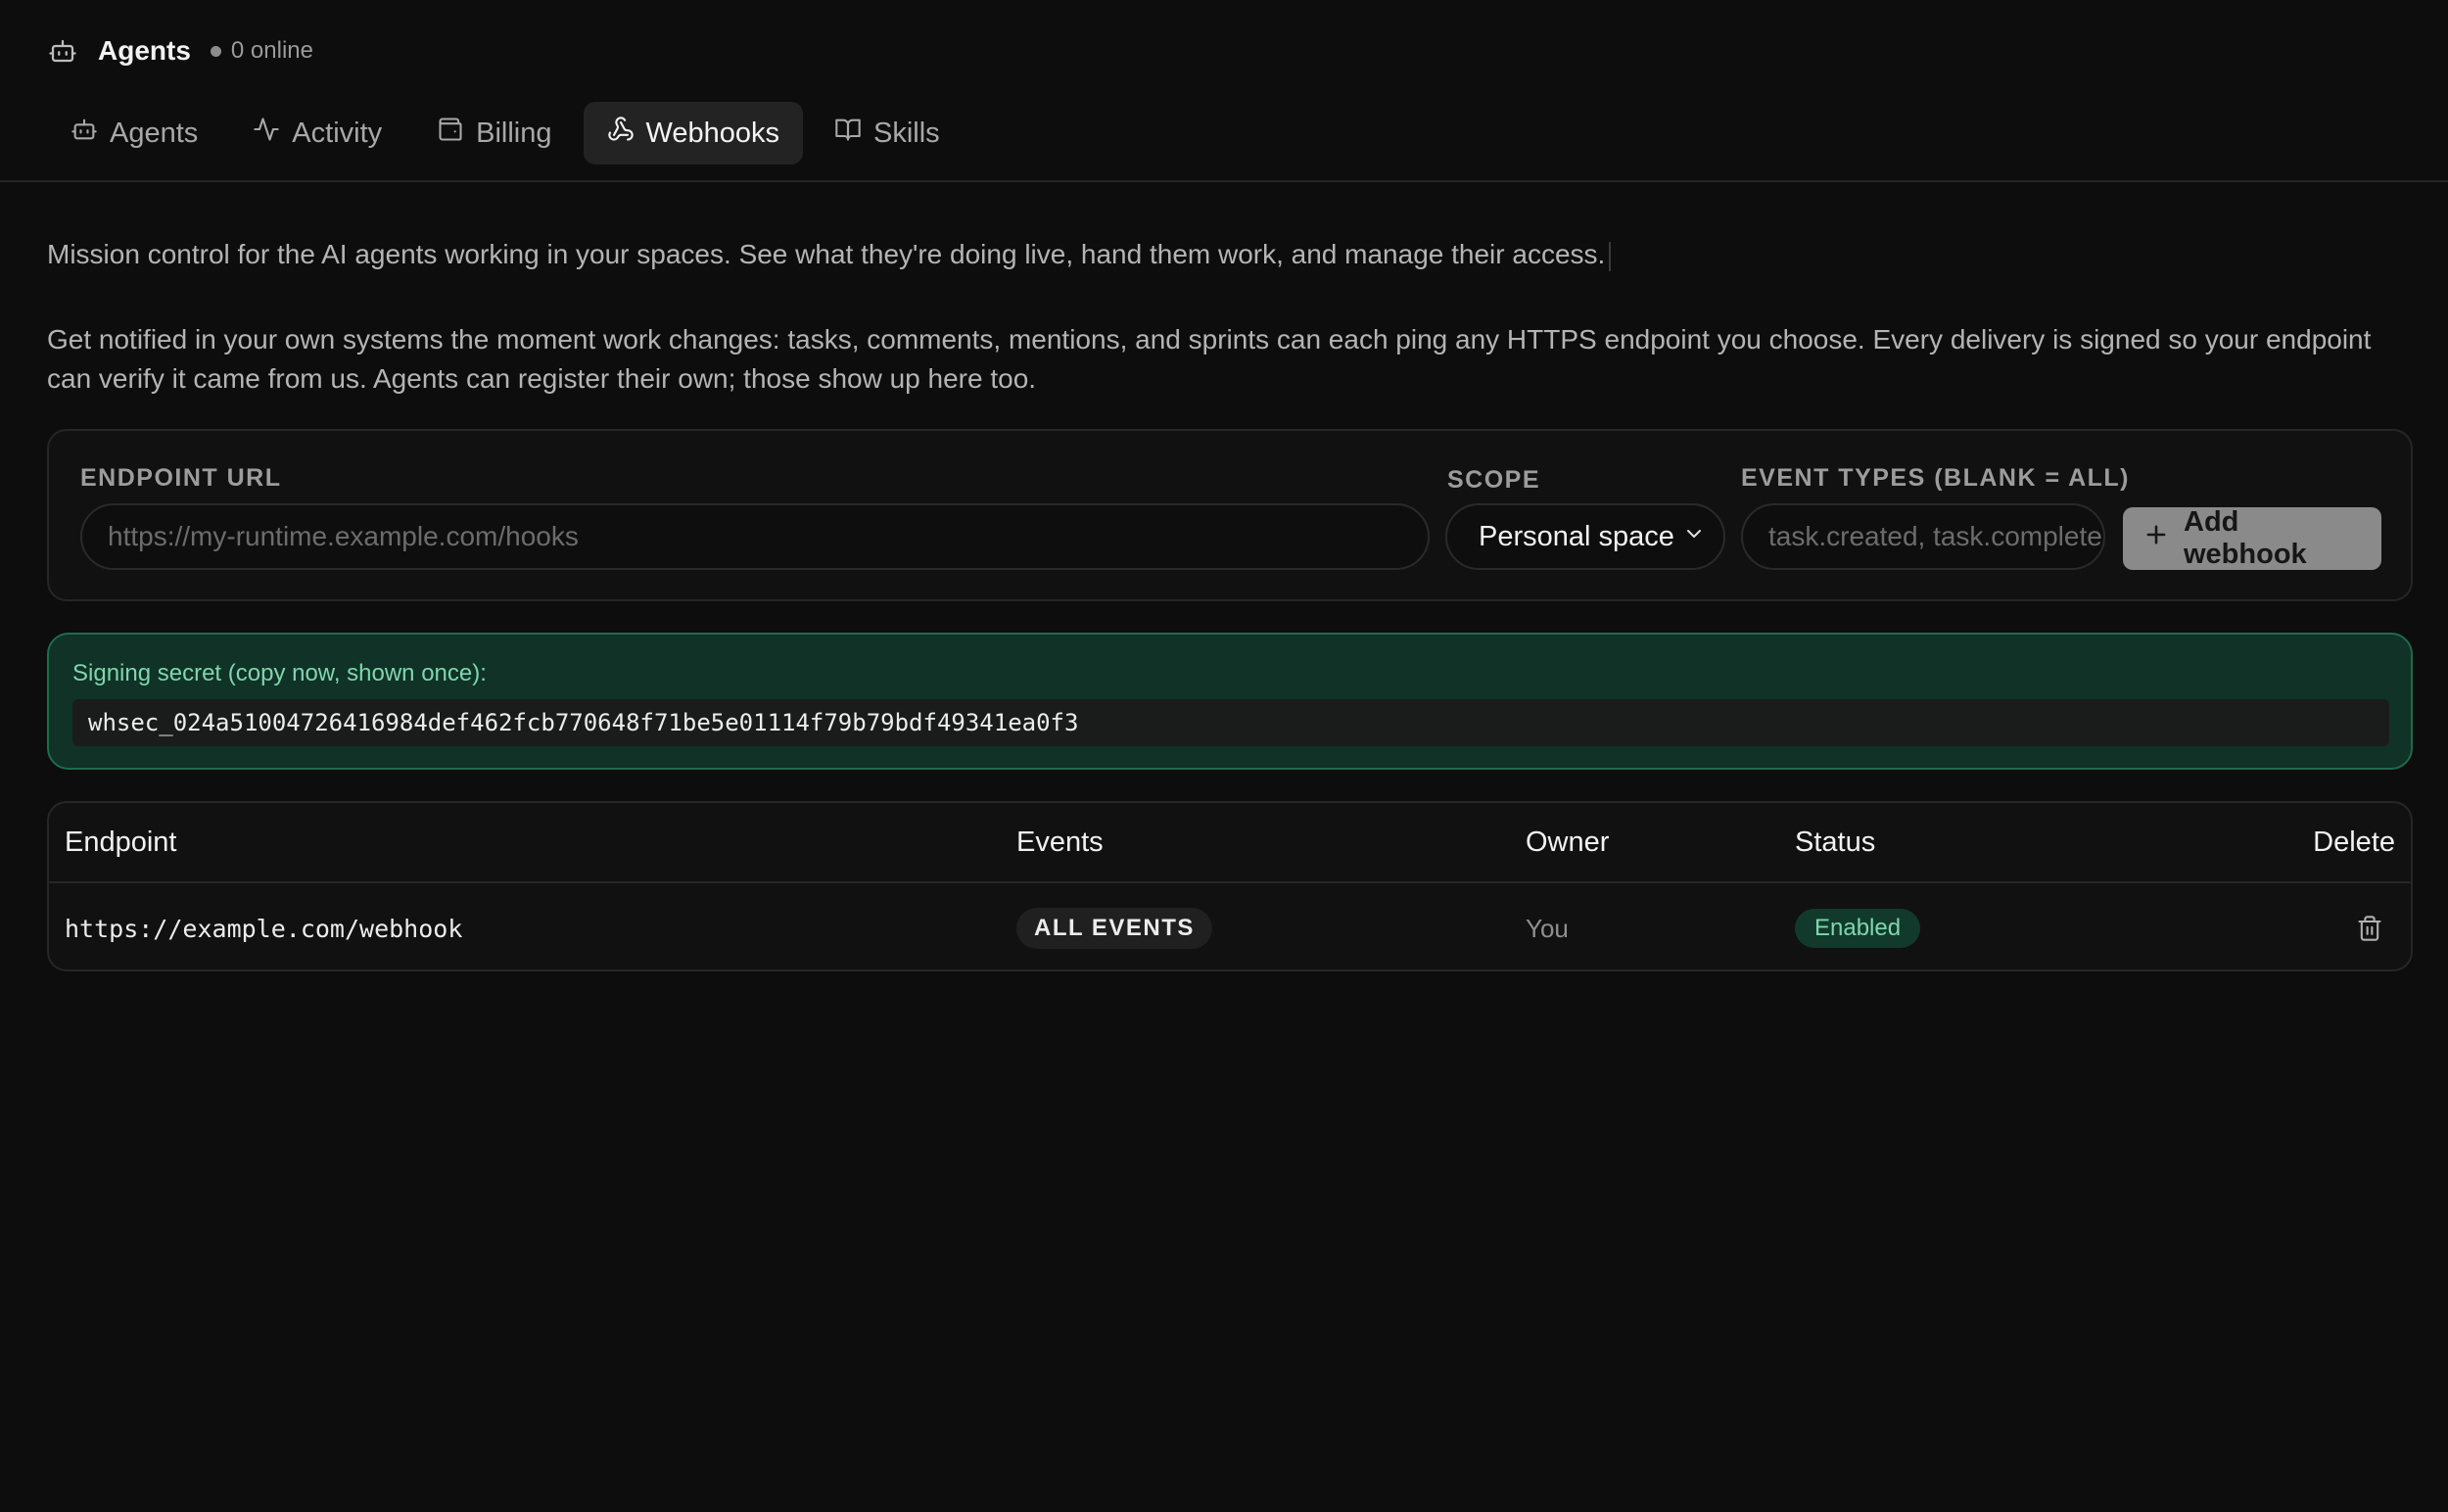  Describe the element at coordinates (2156, 538) in the screenshot. I see `plus-icon` at that location.